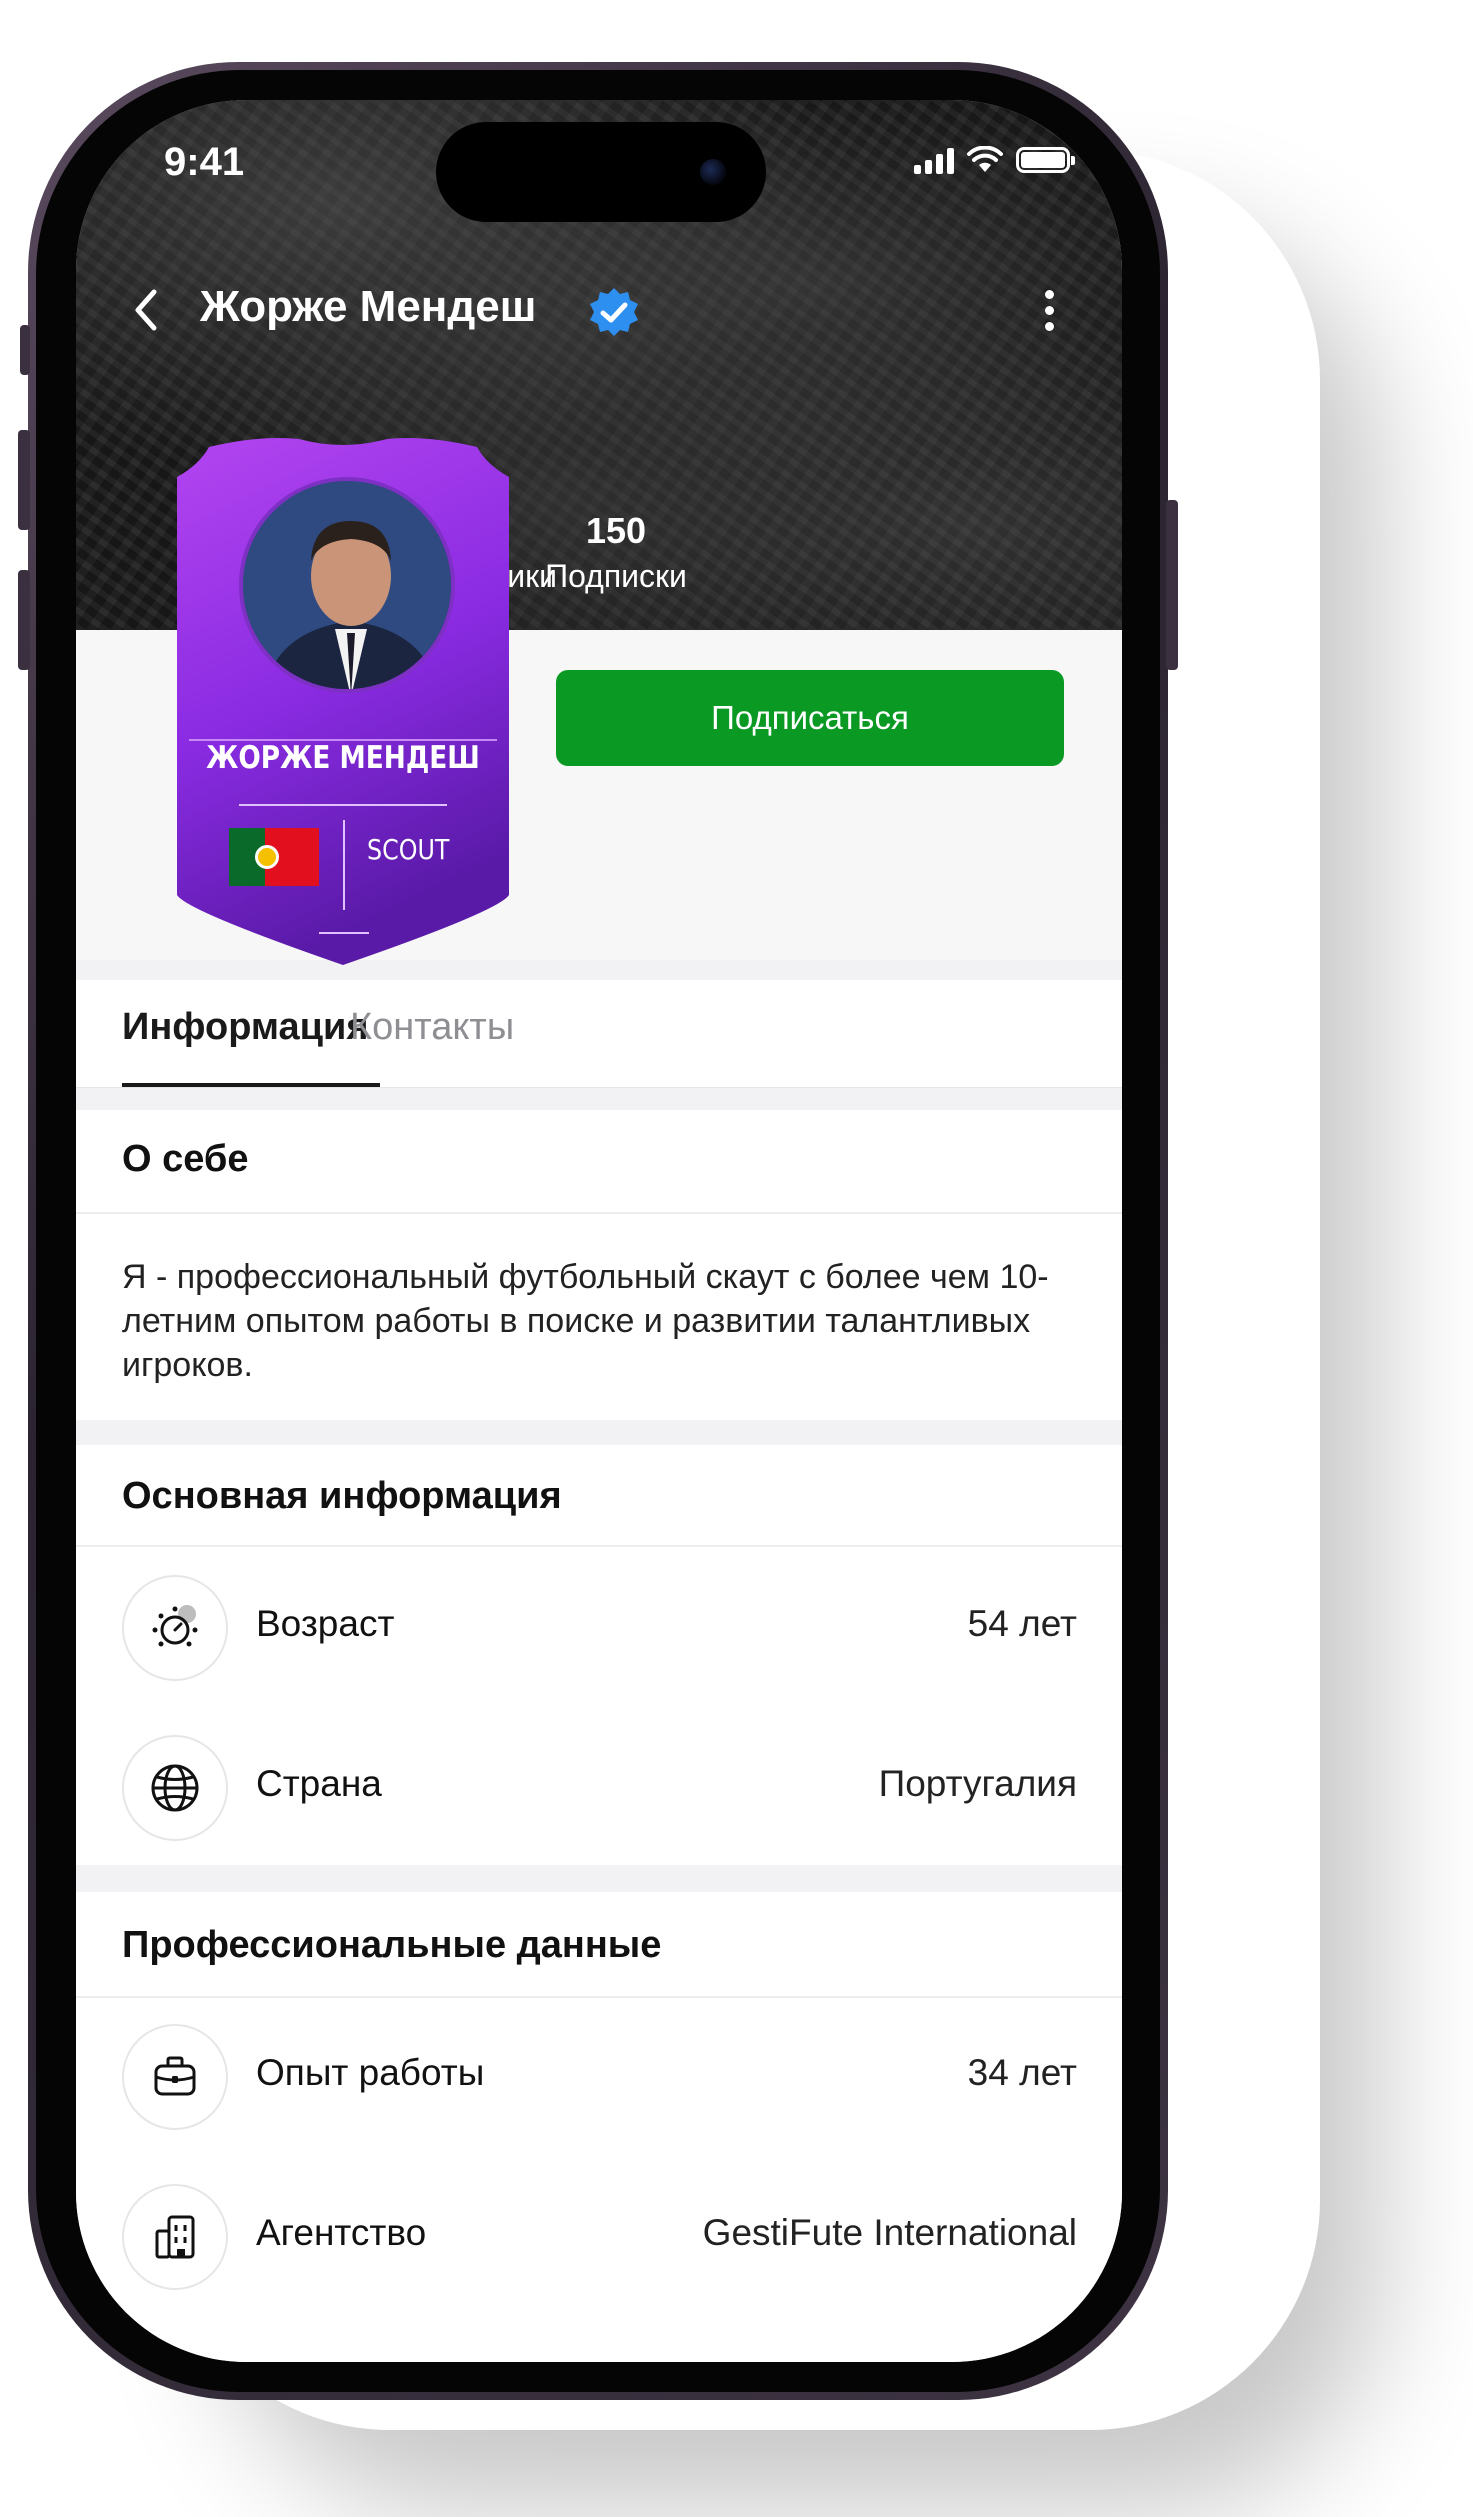  I want to click on info-value: 34 лет, so click(1022, 2072).